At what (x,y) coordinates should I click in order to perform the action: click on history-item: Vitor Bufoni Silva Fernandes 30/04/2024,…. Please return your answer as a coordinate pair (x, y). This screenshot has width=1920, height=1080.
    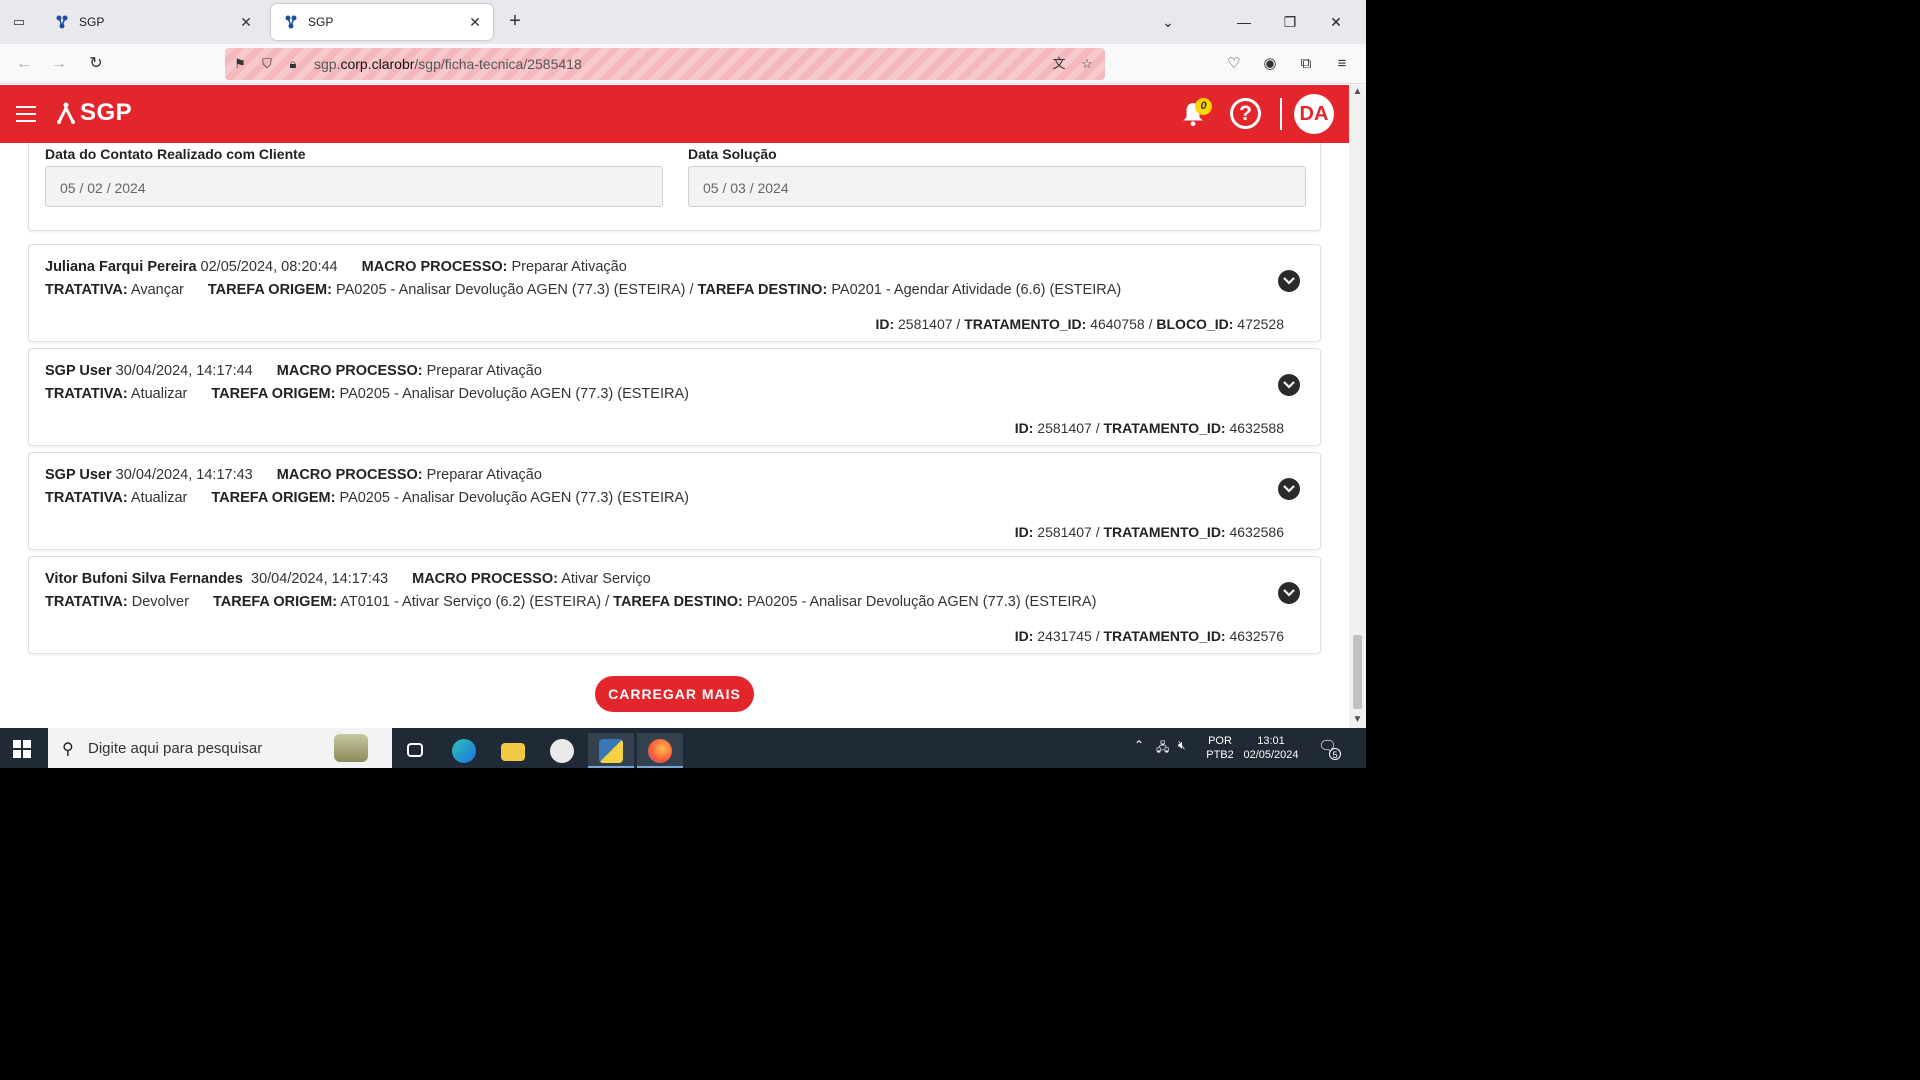
    Looking at the image, I should click on (674, 605).